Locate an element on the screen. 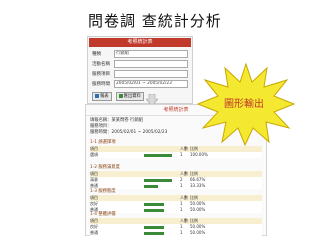 Image resolution: width=320 pixels, height=240 pixels. table-row: 選項 1 100.00% is located at coordinates (176, 155).